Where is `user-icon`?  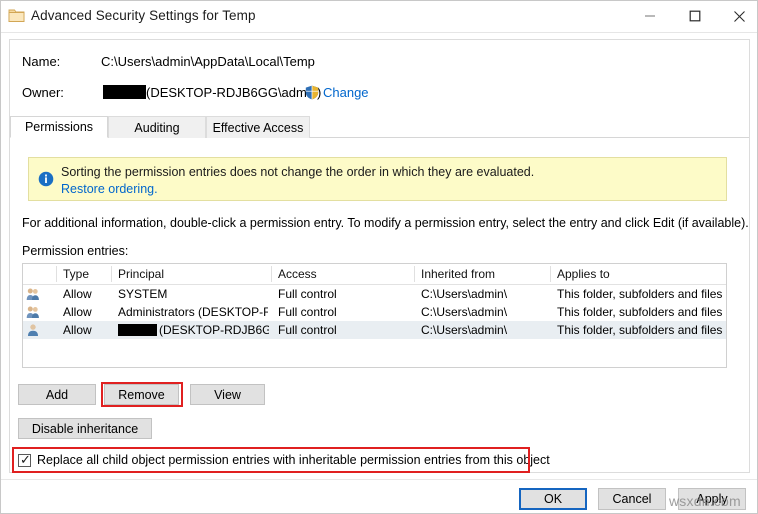 user-icon is located at coordinates (33, 330).